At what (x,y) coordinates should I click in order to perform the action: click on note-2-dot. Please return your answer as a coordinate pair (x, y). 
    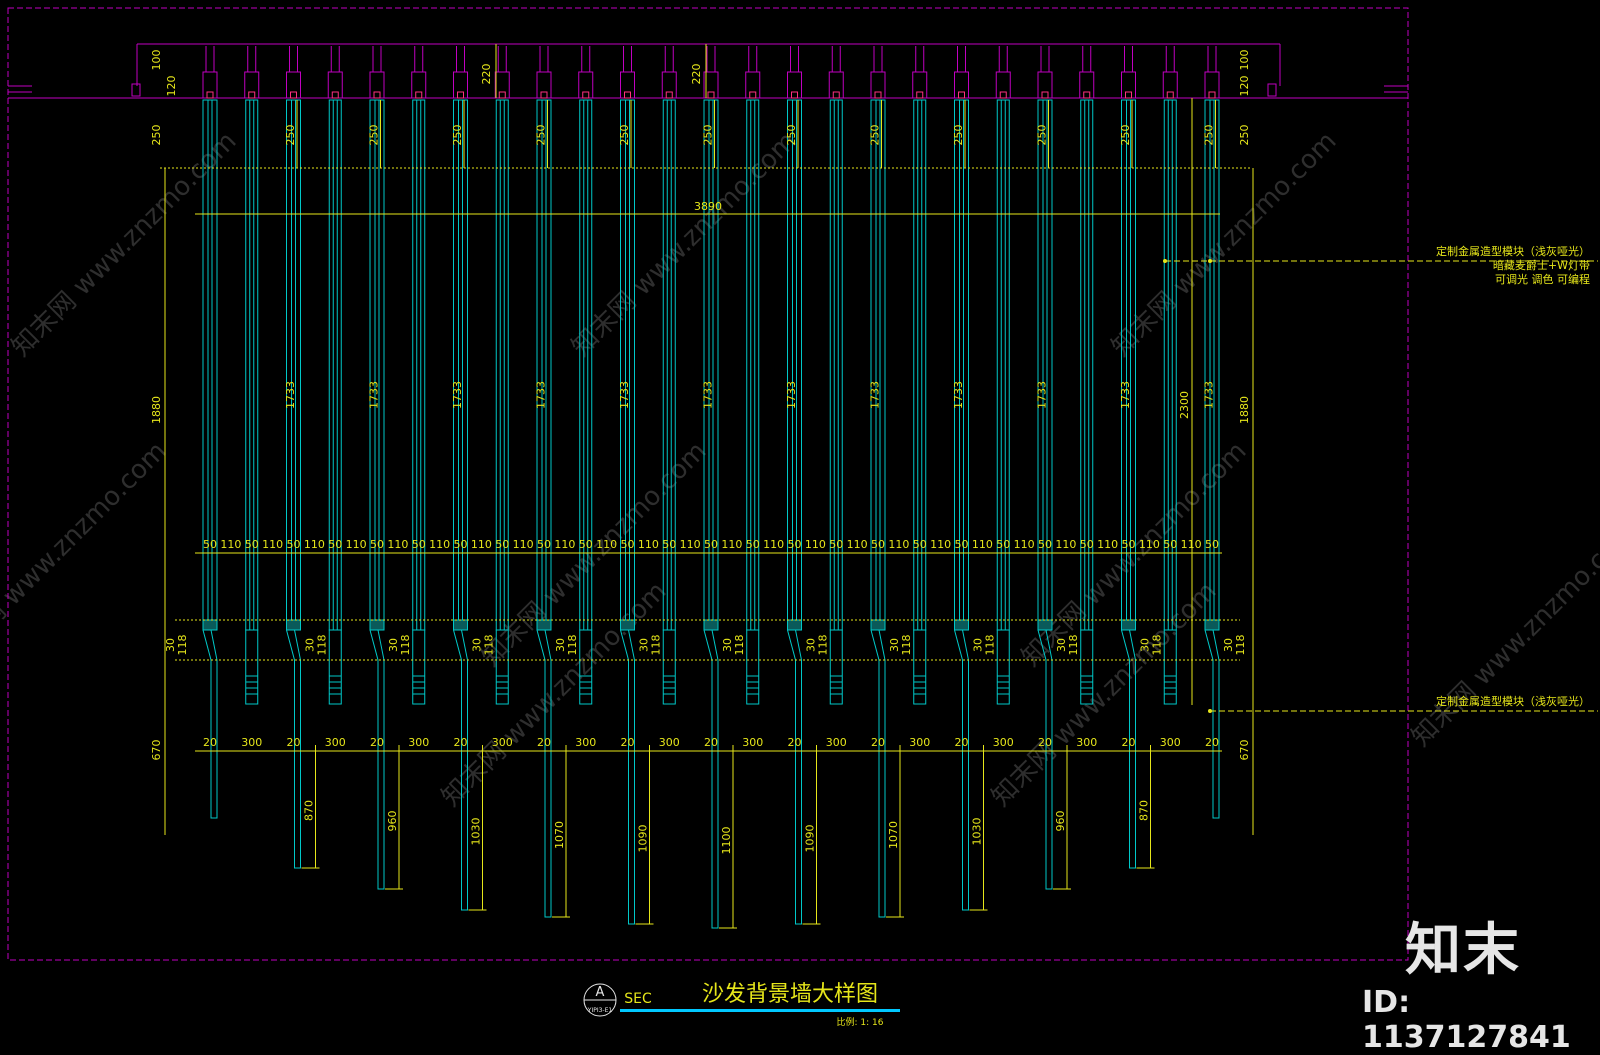
    Looking at the image, I should click on (1210, 711).